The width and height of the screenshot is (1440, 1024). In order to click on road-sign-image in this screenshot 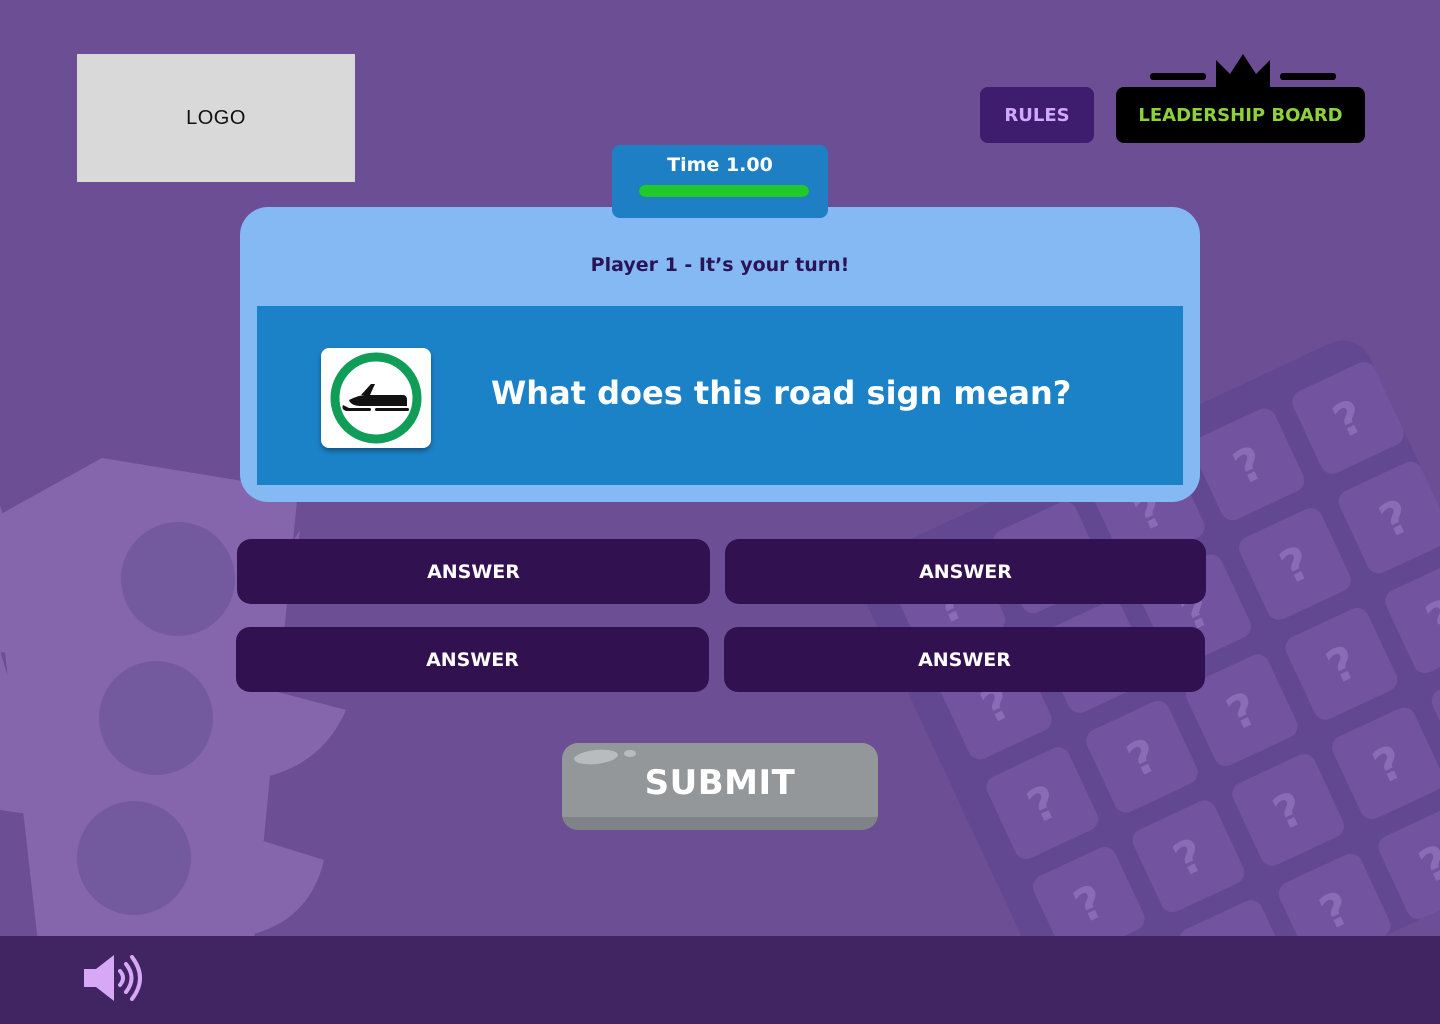, I will do `click(376, 398)`.